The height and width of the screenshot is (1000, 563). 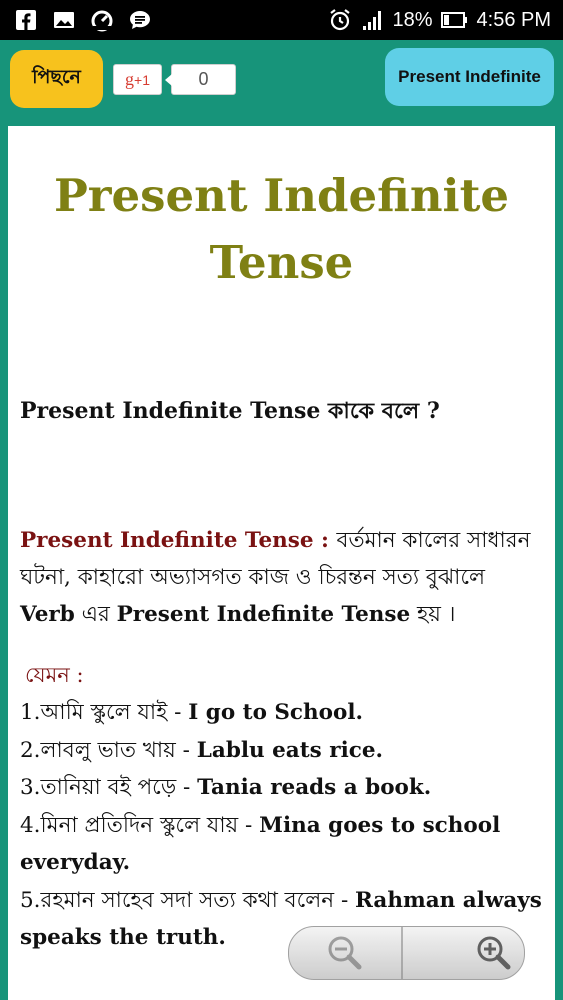 What do you see at coordinates (281, 20) in the screenshot?
I see `status-bar: 18% 4:56 PM` at bounding box center [281, 20].